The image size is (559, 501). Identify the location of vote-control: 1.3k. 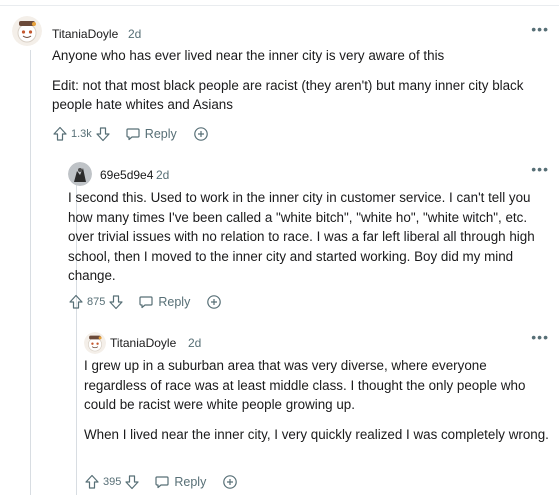
(81, 134).